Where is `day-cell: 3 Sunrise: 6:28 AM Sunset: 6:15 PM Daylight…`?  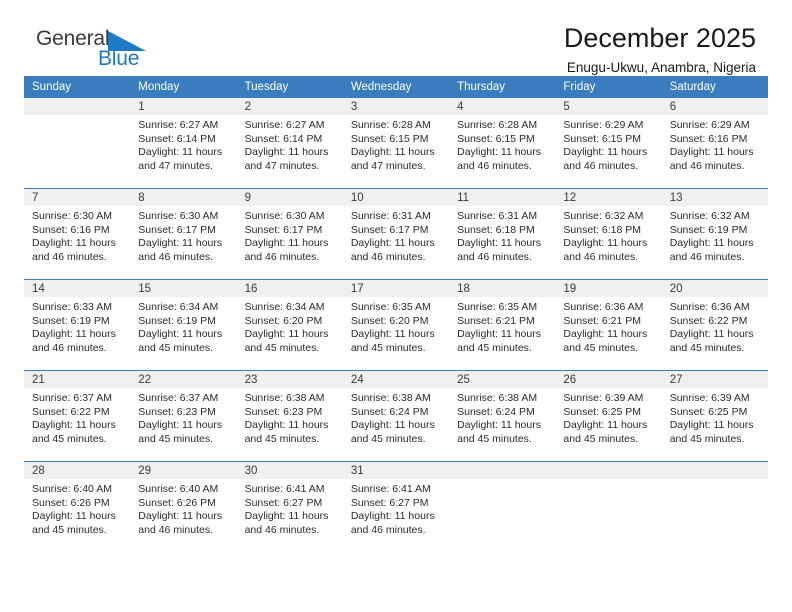
day-cell: 3 Sunrise: 6:28 AM Sunset: 6:15 PM Daylight… is located at coordinates (396, 143).